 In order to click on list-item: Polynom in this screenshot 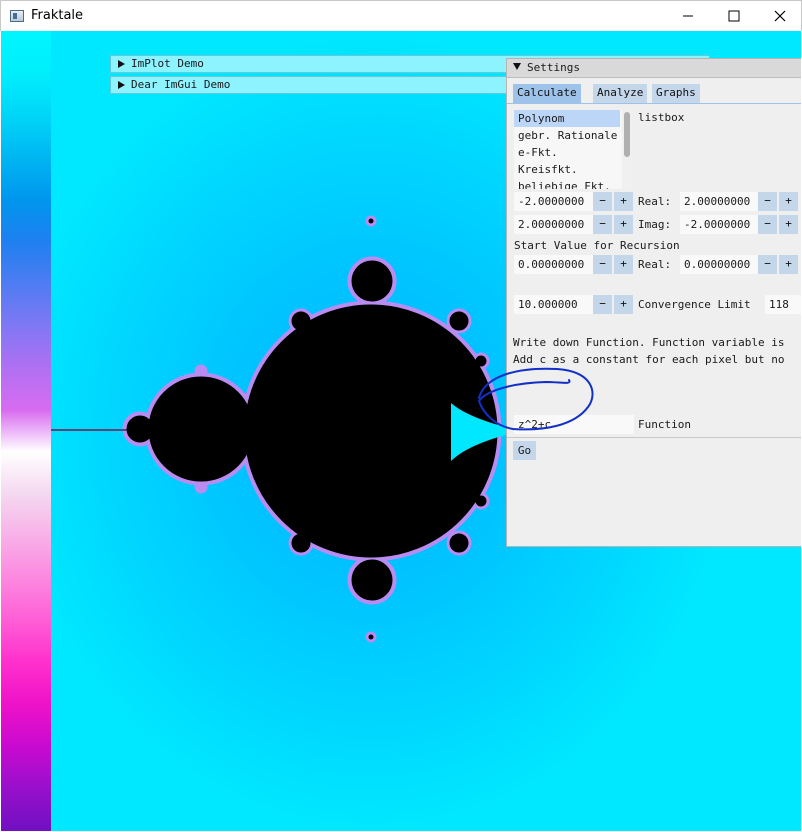, I will do `click(567, 118)`.